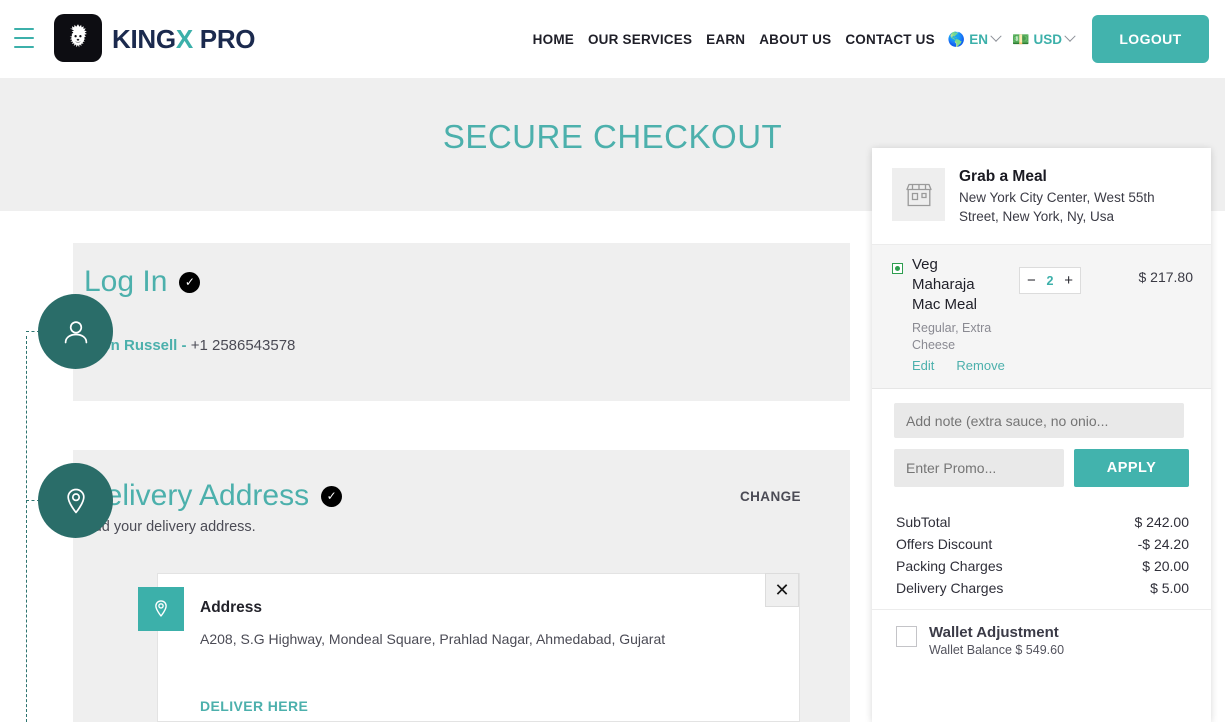  What do you see at coordinates (956, 39) in the screenshot?
I see `globe-icon: 🌎` at bounding box center [956, 39].